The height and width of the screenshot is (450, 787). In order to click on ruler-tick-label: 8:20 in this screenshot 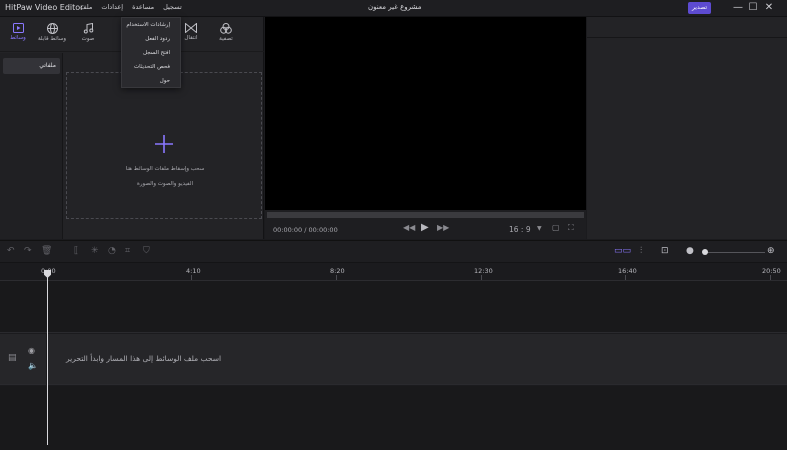, I will do `click(337, 271)`.